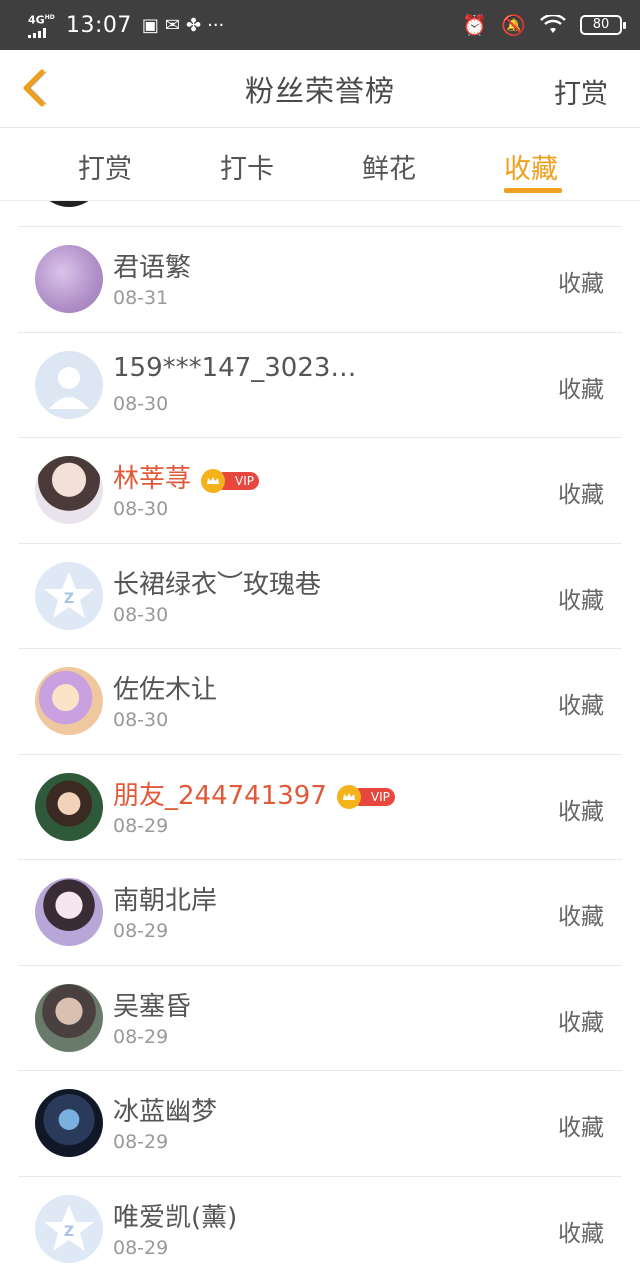  Describe the element at coordinates (41, 20) in the screenshot. I see `network-label: 4GHD` at that location.